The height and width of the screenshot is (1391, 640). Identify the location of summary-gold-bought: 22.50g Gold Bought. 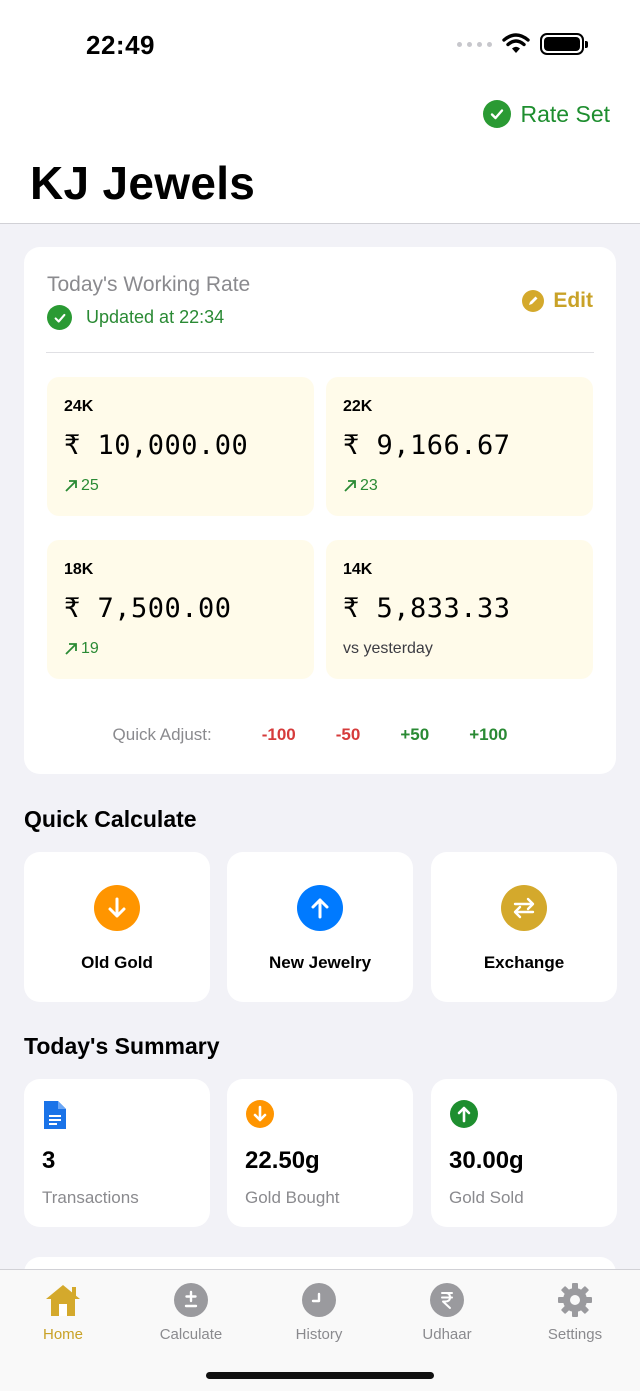
(320, 1153).